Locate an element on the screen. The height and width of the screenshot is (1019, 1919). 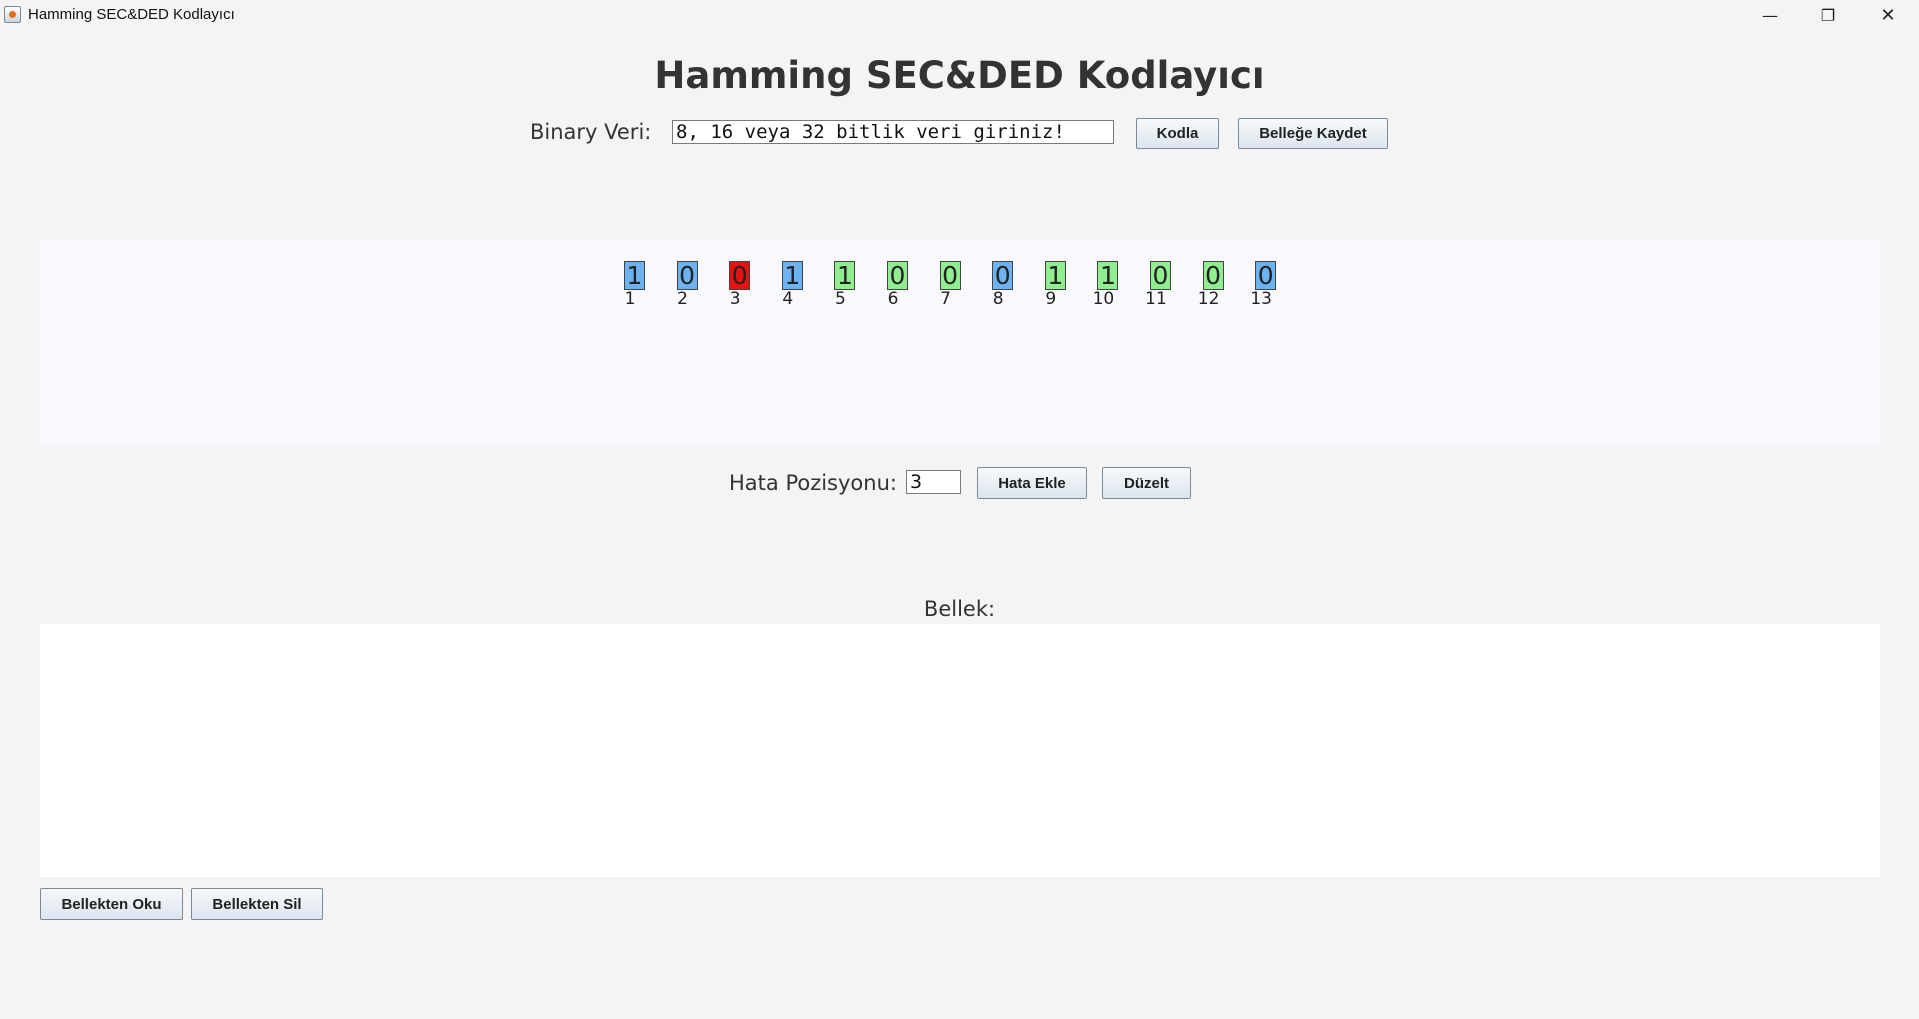
error-position-input is located at coordinates (933, 482).